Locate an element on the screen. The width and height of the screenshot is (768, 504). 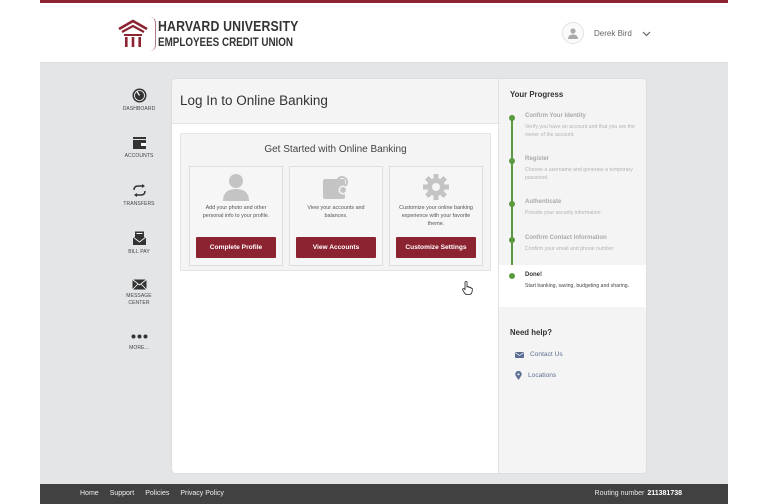
user-icon is located at coordinates (573, 33).